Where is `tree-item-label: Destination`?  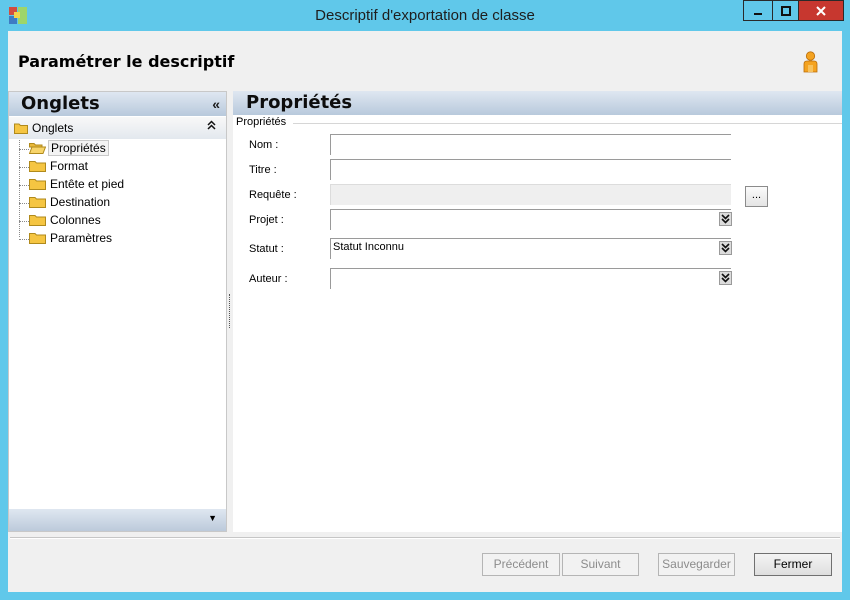
tree-item-label: Destination is located at coordinates (80, 202).